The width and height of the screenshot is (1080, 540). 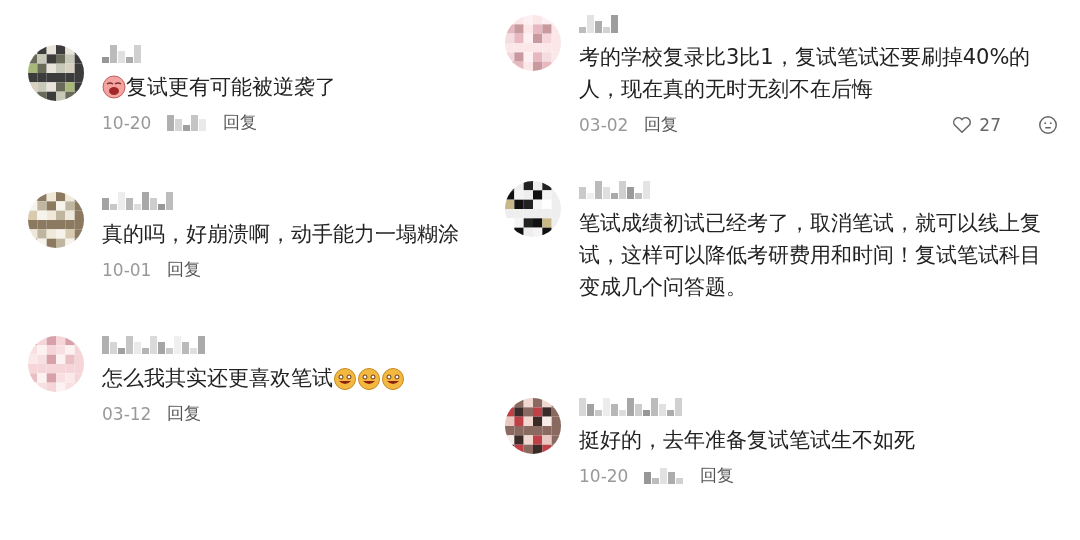 I want to click on comment-date: 10-01, so click(x=127, y=269).